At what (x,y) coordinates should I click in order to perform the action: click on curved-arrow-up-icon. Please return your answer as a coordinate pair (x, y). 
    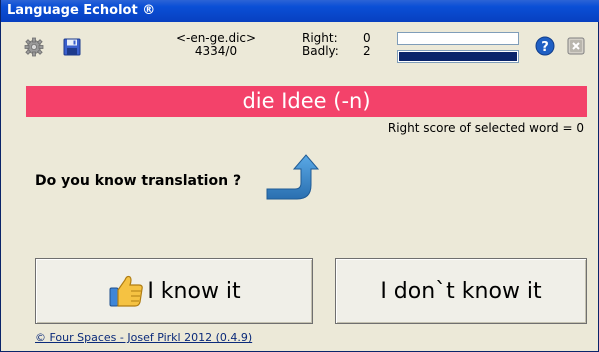
    Looking at the image, I should click on (293, 177).